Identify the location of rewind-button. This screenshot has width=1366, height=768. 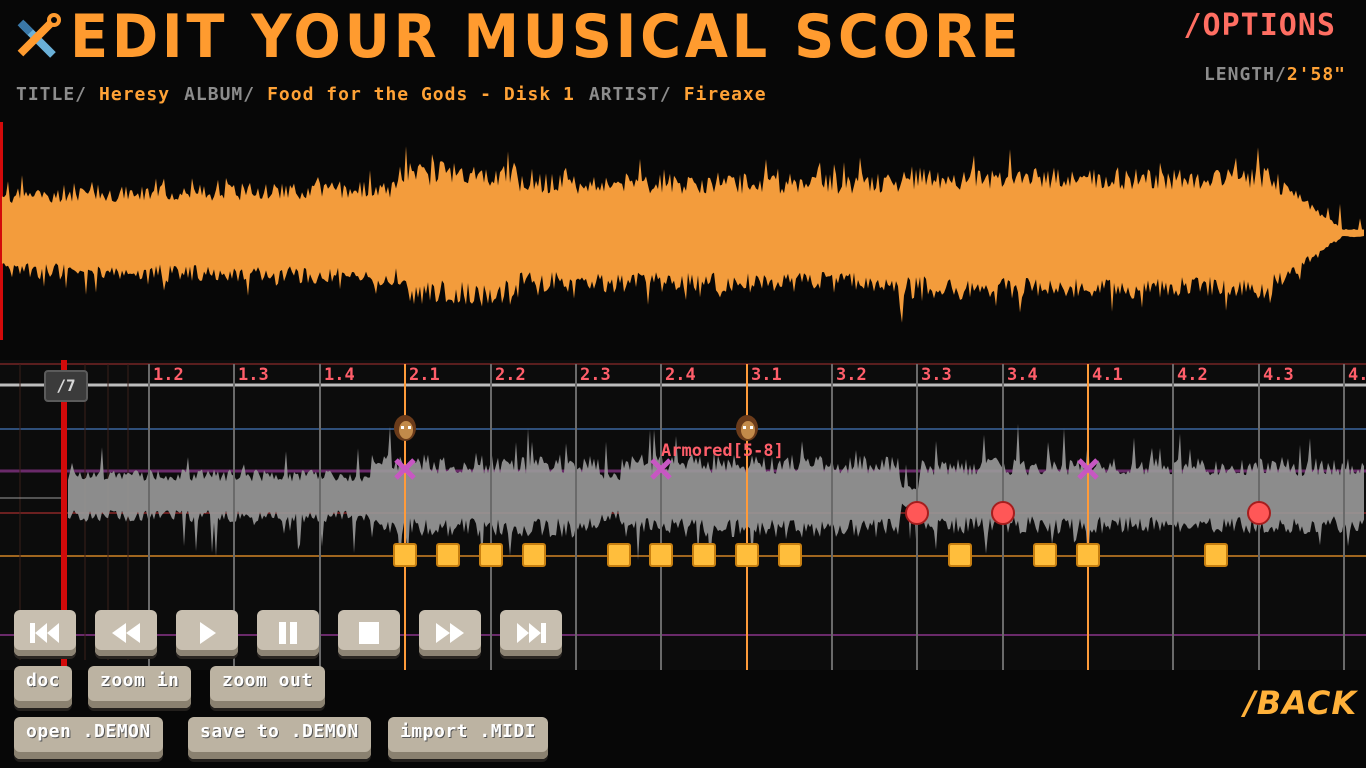
(126, 633).